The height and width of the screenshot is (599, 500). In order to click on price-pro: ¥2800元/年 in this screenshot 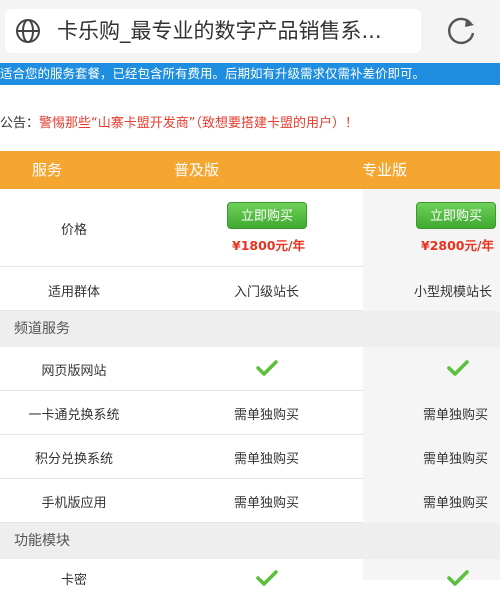, I will do `click(458, 245)`.